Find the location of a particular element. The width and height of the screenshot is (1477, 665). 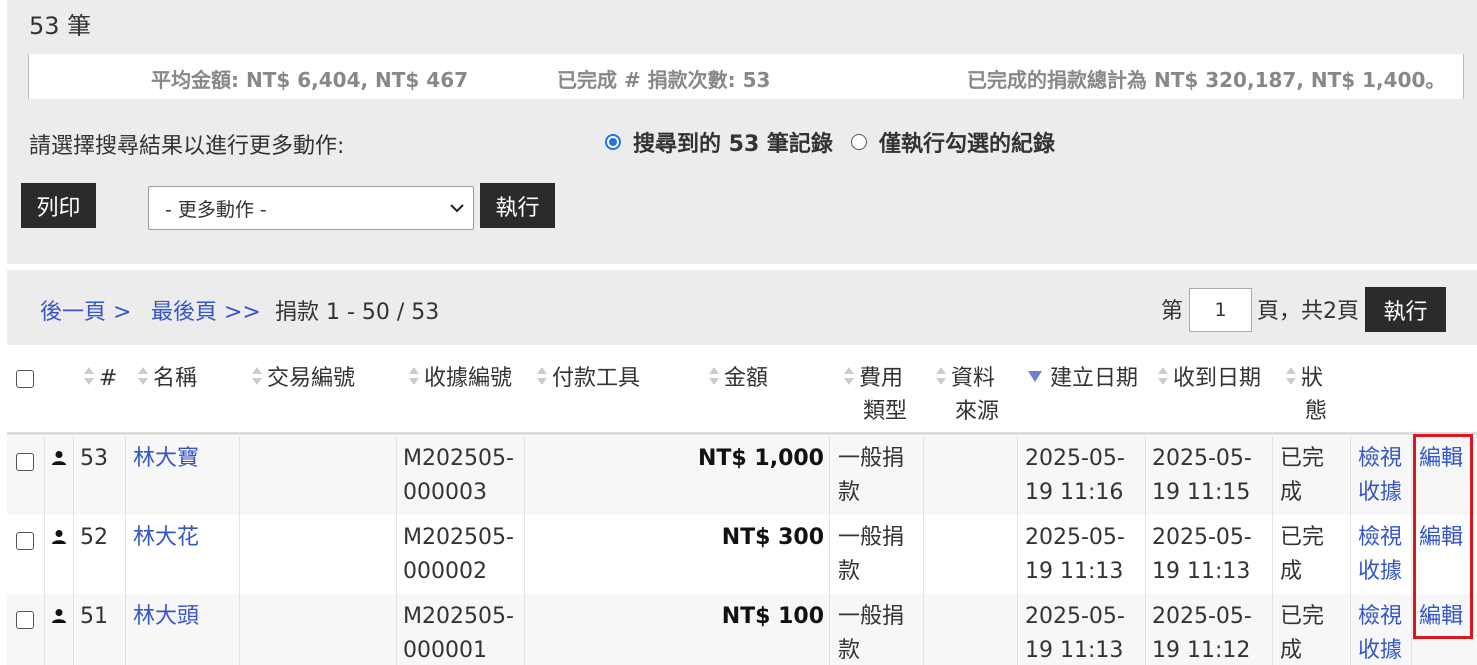

page-total-label: 頁，共2頁 is located at coordinates (1308, 311).